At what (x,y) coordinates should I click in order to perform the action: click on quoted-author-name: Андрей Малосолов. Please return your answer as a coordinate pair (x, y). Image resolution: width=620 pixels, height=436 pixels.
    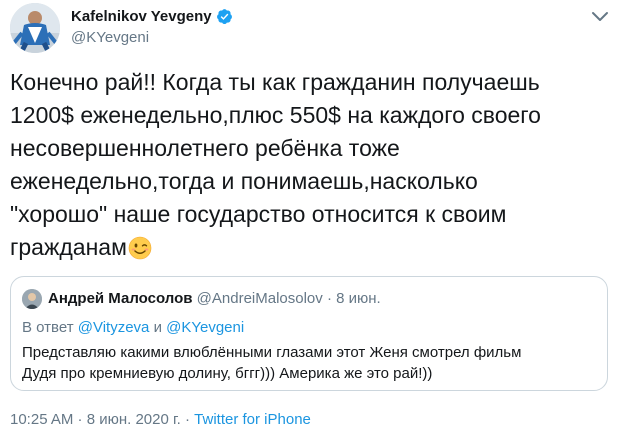
    Looking at the image, I should click on (120, 298).